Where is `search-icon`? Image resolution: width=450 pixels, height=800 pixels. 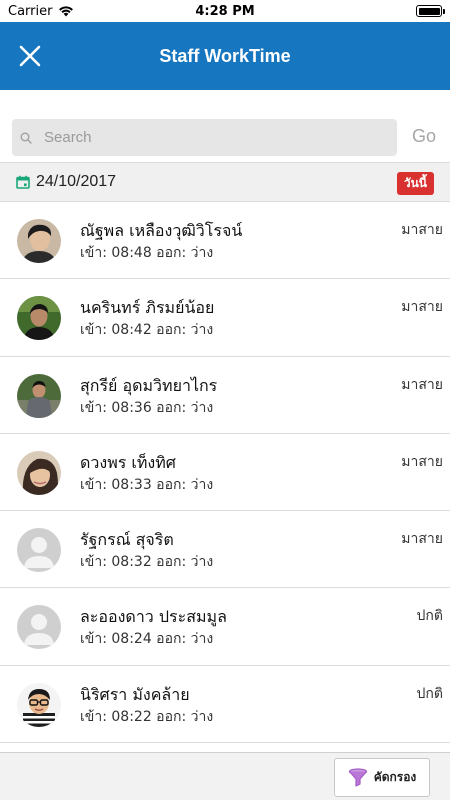
search-icon is located at coordinates (26, 138).